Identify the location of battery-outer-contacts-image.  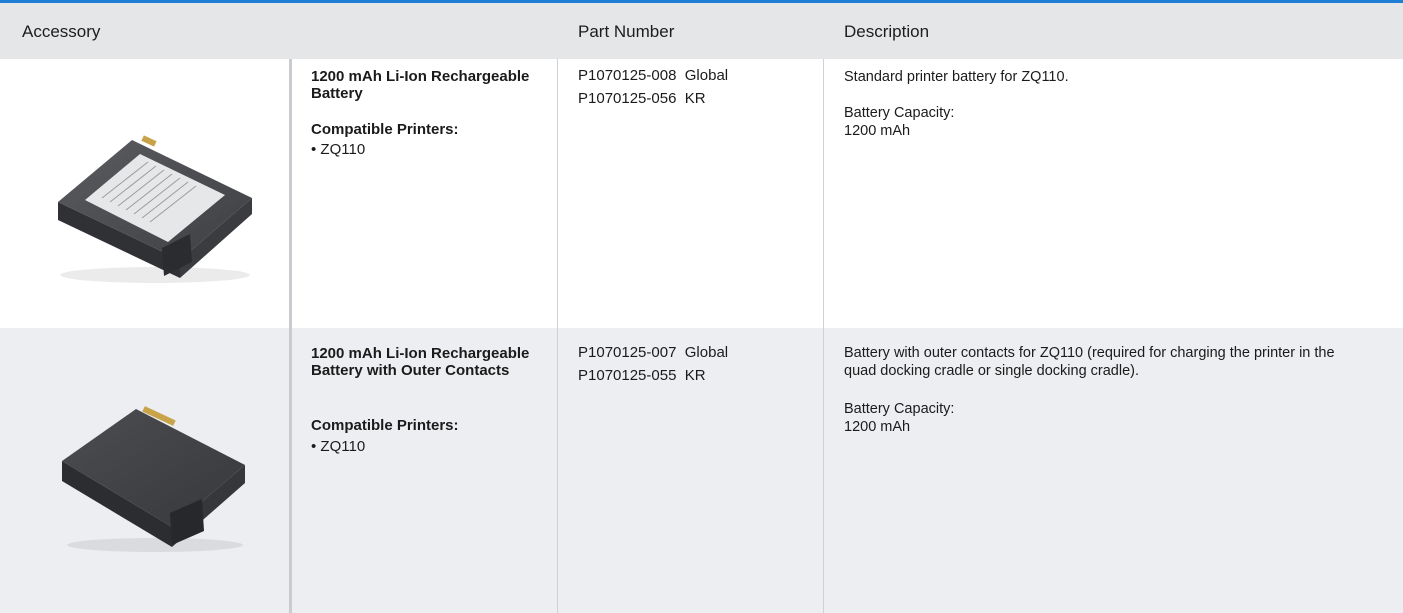
(153, 479).